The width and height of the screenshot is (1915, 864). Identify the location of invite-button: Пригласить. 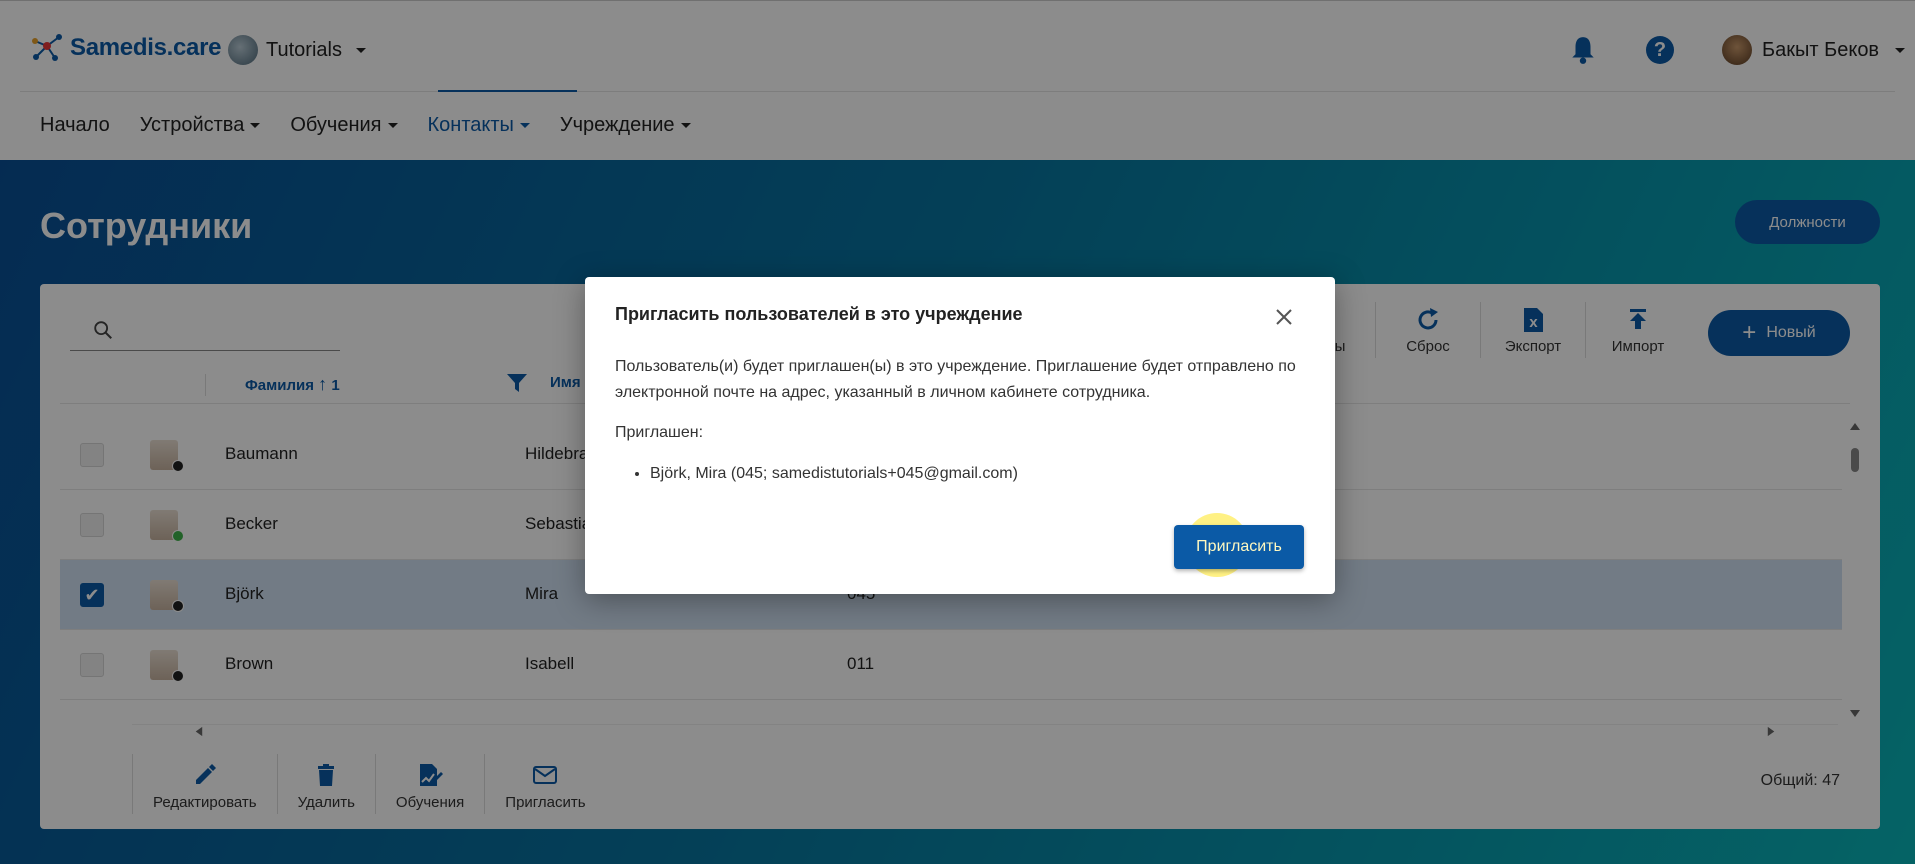
(1239, 547).